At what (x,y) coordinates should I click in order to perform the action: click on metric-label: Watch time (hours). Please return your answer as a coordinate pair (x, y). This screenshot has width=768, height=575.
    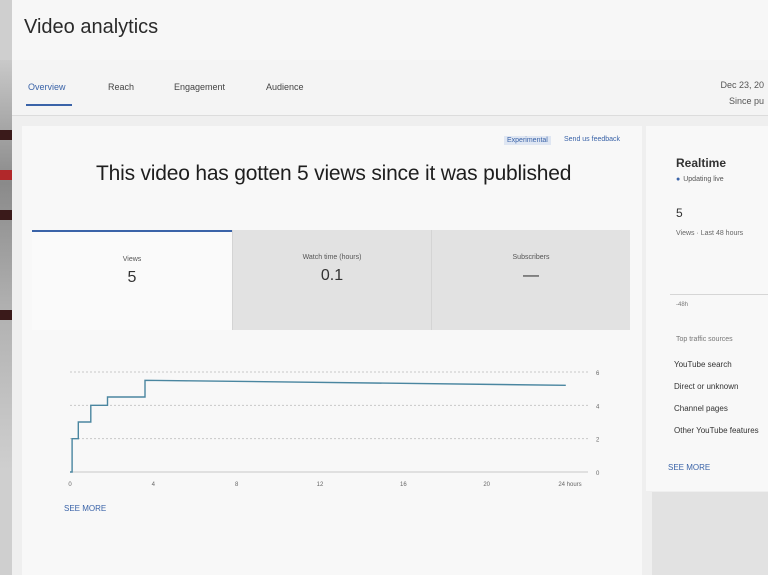
    Looking at the image, I should click on (332, 257).